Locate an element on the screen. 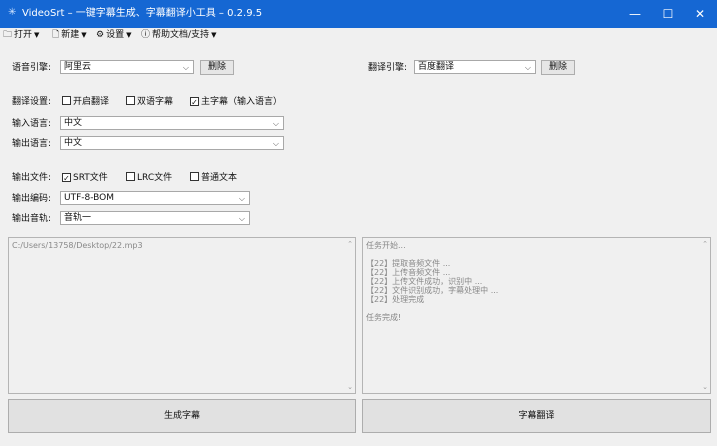 The width and height of the screenshot is (717, 446). info-icon: ⓘ is located at coordinates (146, 35).